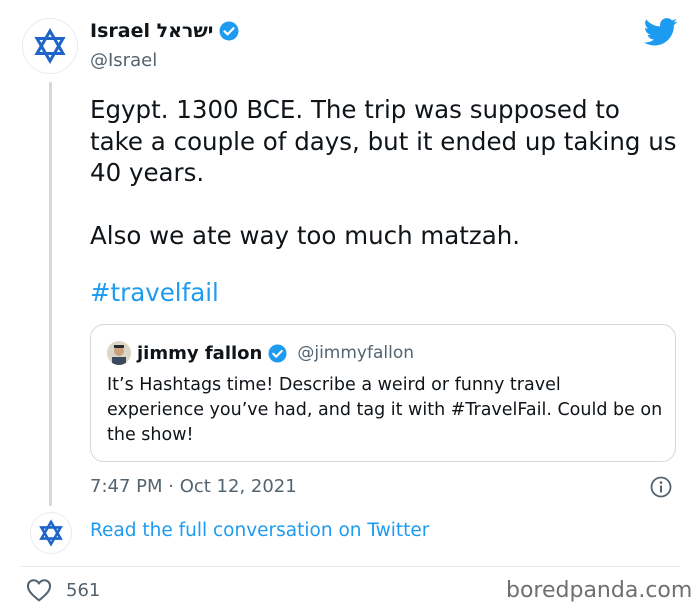  I want to click on author-handle: @Israel, so click(123, 60).